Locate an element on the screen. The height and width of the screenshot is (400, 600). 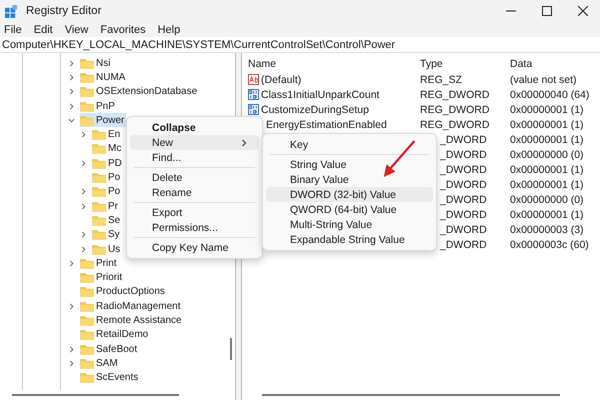
menu-item: Delete is located at coordinates (194, 177).